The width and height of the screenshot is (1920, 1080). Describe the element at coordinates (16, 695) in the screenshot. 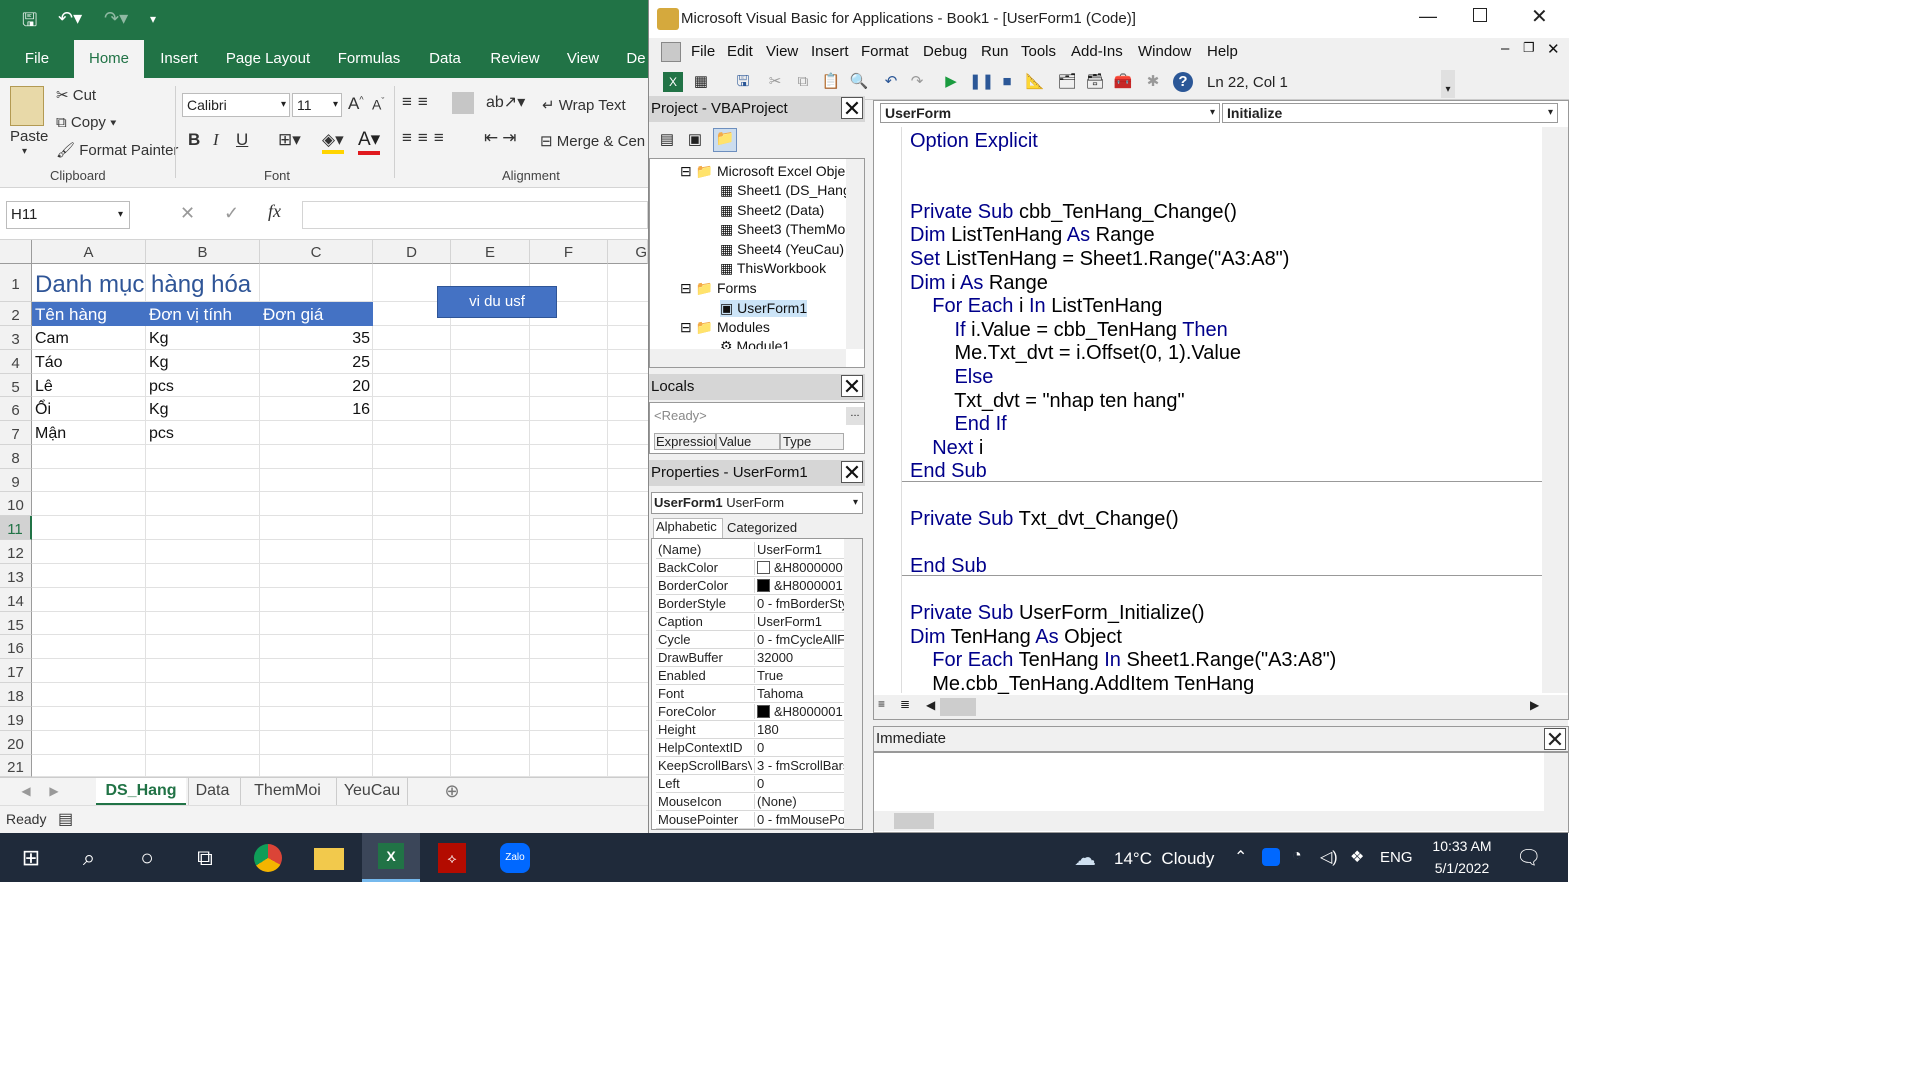

I see `row-header: 18` at that location.